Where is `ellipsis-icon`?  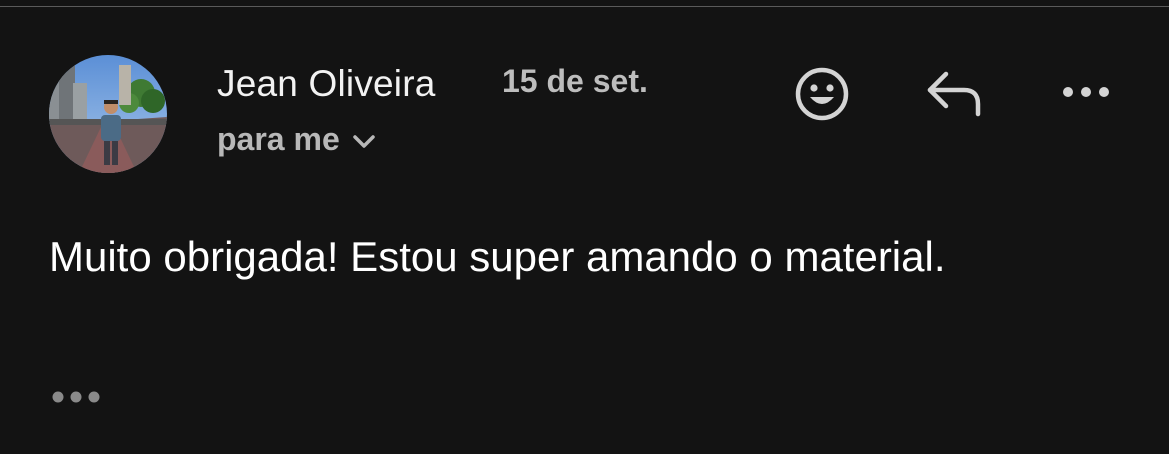
ellipsis-icon is located at coordinates (76, 397).